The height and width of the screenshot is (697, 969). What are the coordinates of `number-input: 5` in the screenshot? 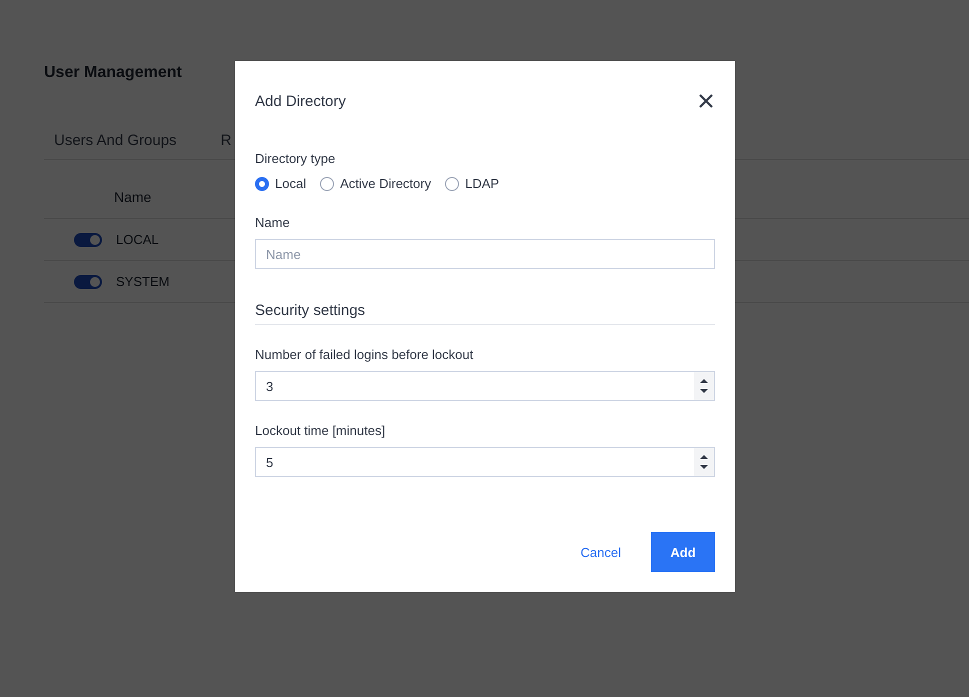 It's located at (485, 462).